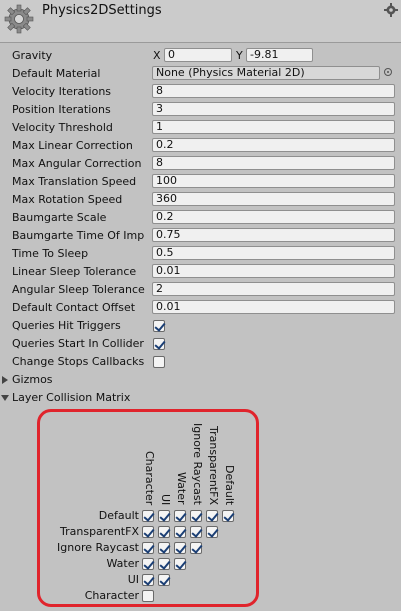 Image resolution: width=401 pixels, height=611 pixels. I want to click on matrix-row-label: Character, so click(111, 595).